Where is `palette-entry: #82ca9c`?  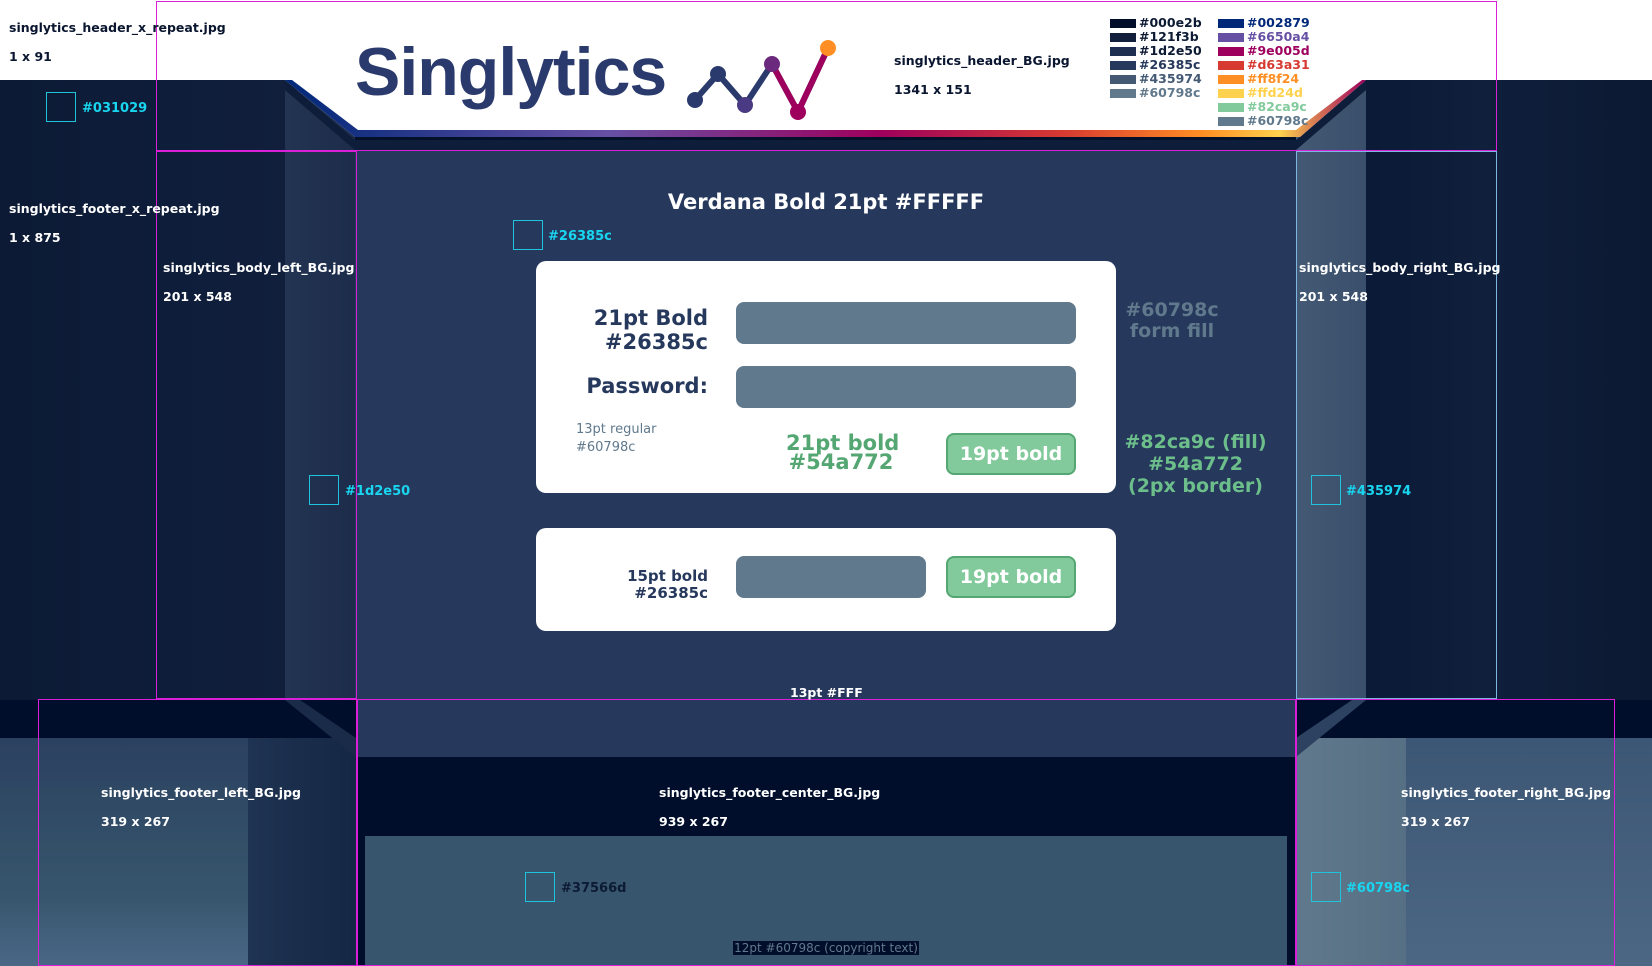 palette-entry: #82ca9c is located at coordinates (1262, 107).